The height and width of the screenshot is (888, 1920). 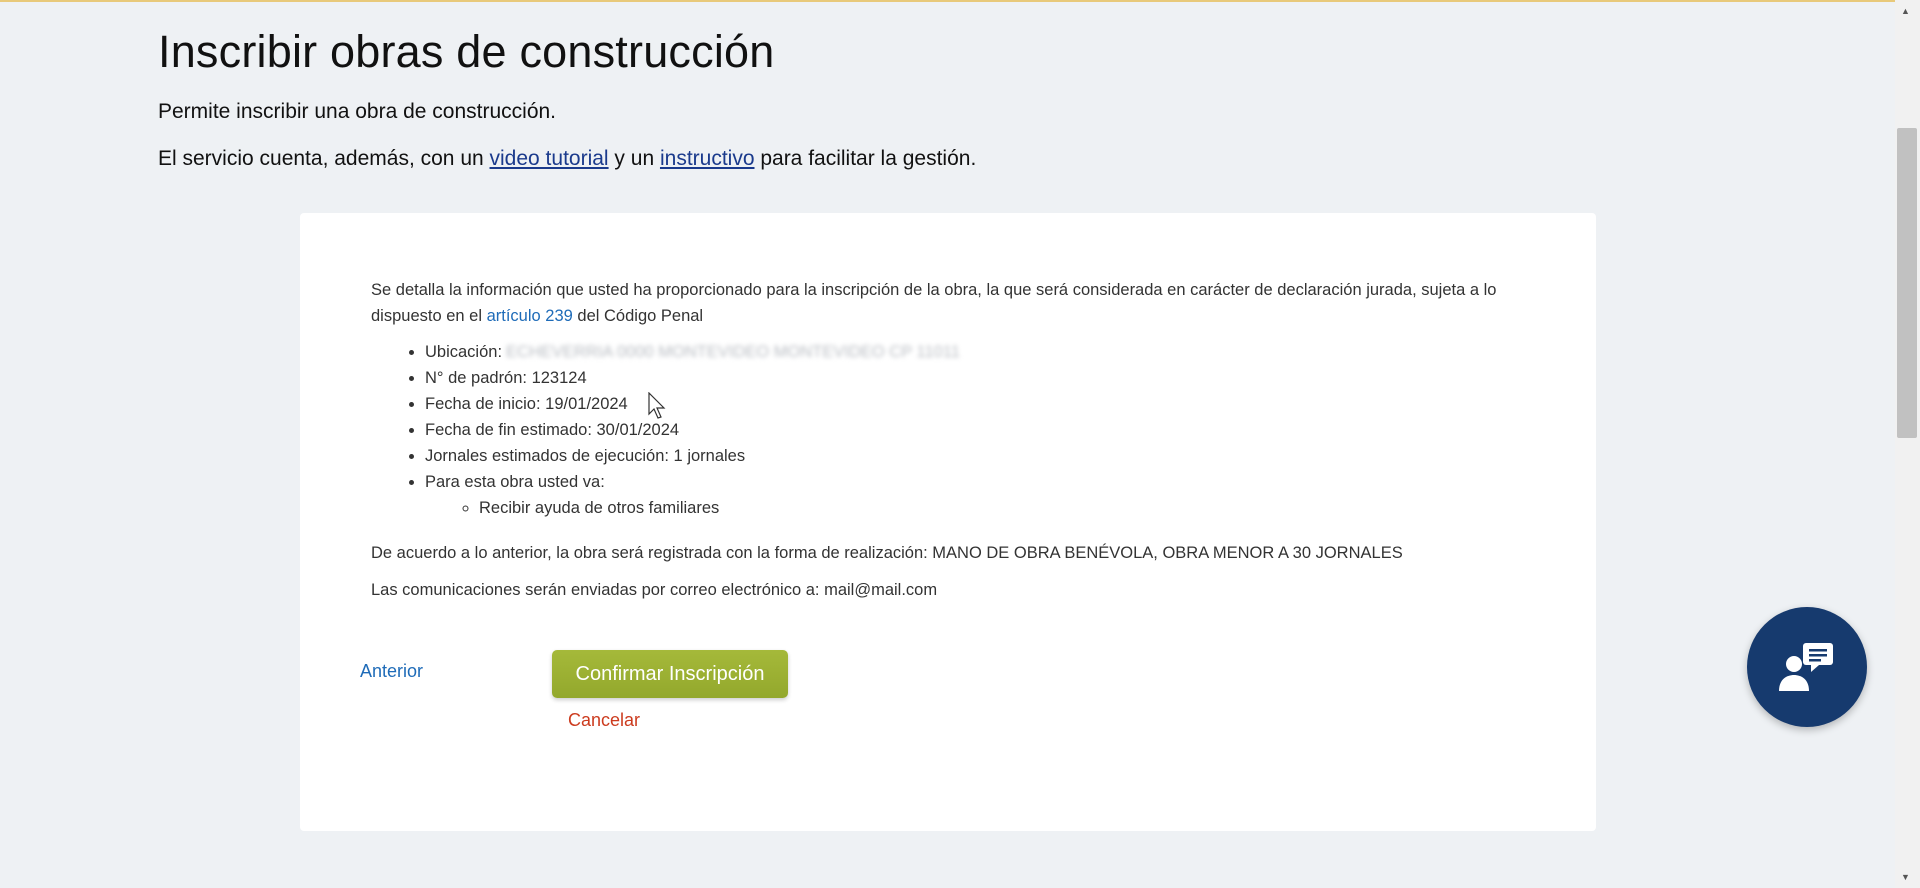 I want to click on para-obra-sublist: Recibir ayuda de otros familiares, so click(x=692, y=508).